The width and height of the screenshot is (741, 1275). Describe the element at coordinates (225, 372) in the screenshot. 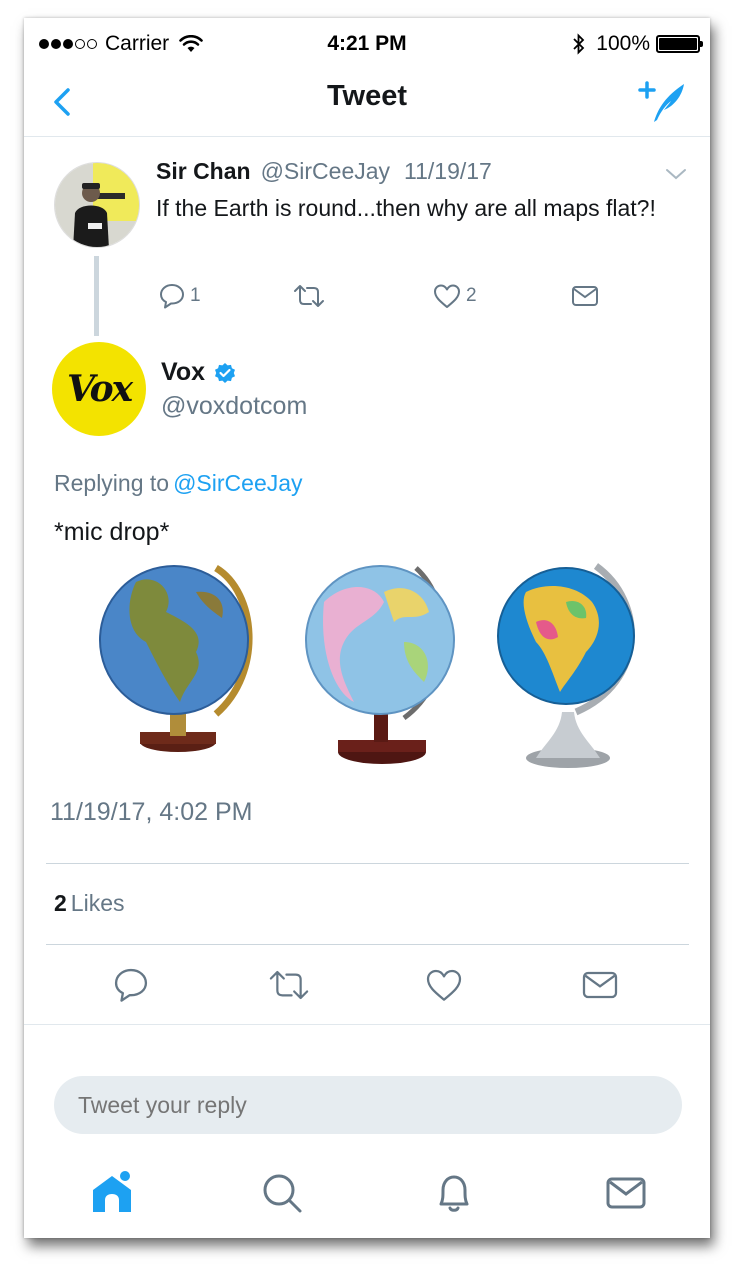

I see `verified-badge-icon` at that location.